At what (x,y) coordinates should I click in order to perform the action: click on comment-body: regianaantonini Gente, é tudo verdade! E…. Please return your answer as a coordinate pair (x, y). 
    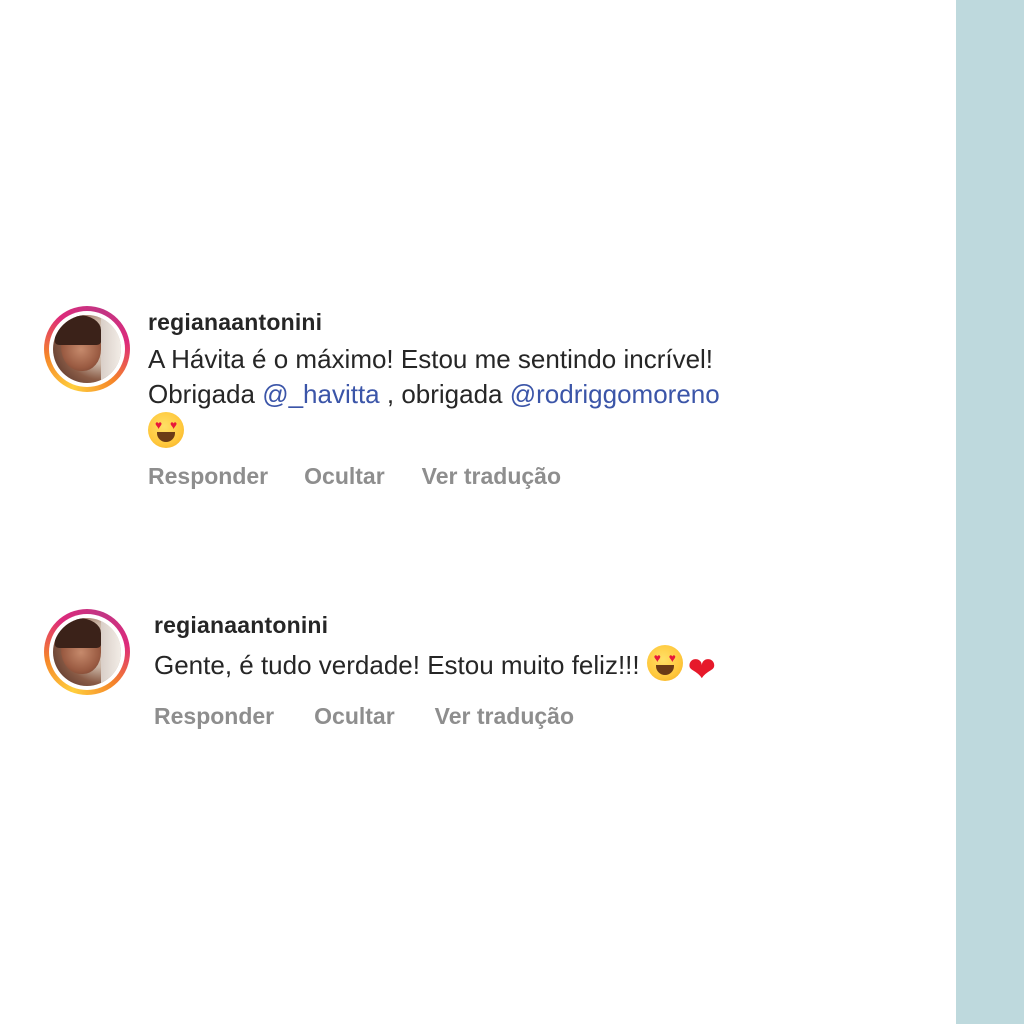
    Looking at the image, I should click on (544, 669).